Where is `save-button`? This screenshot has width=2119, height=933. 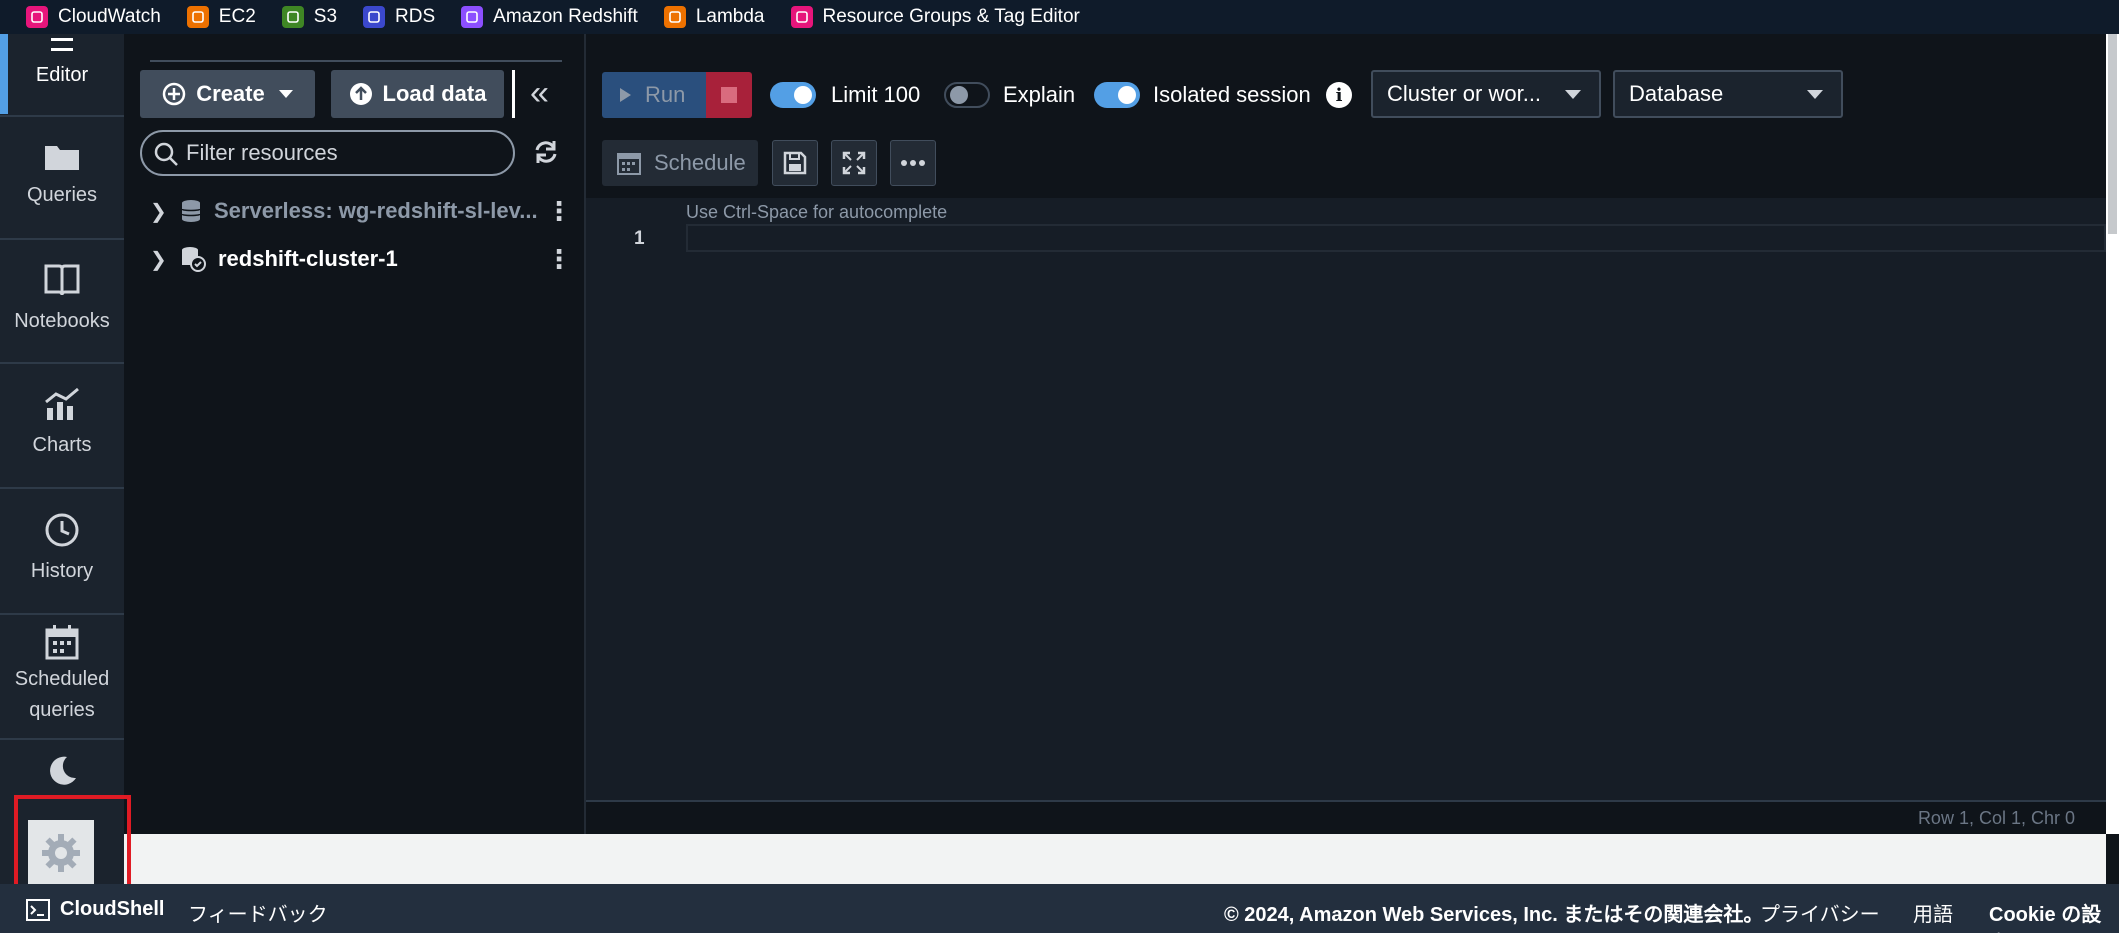
save-button is located at coordinates (795, 163).